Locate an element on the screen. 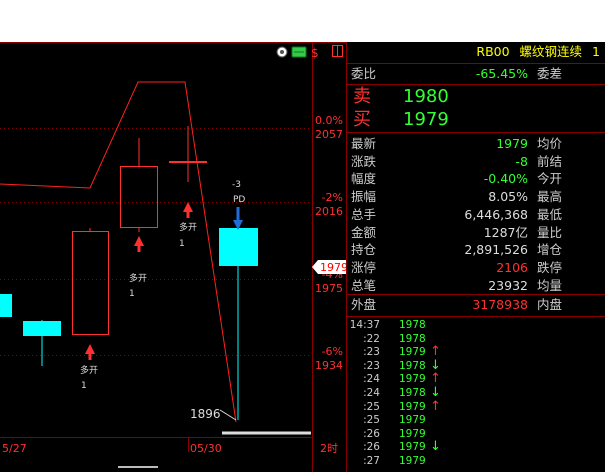  currency-icon: $ is located at coordinates (315, 53).